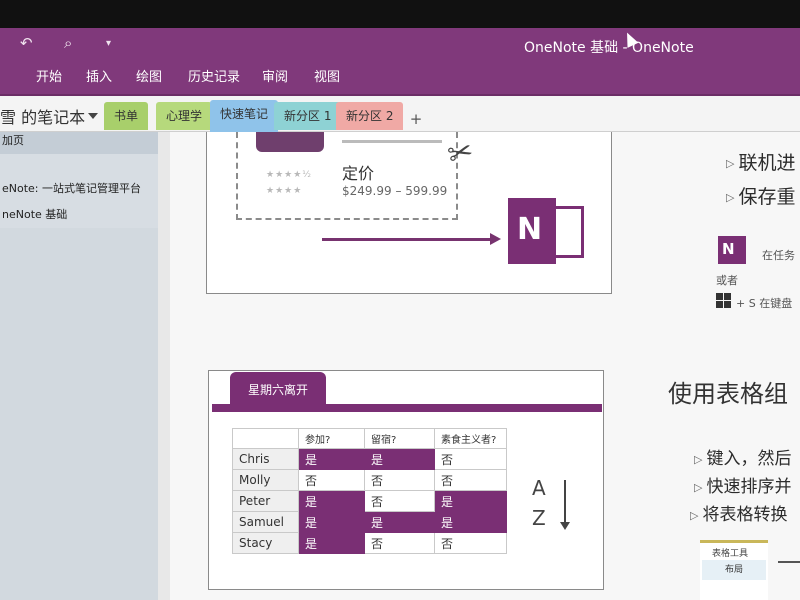  I want to click on onenote-pages-icon, so click(570, 232).